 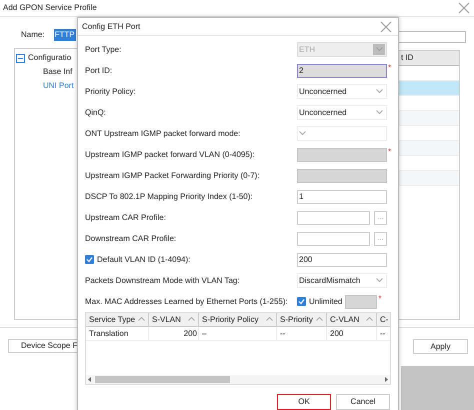 What do you see at coordinates (169, 196) in the screenshot?
I see `field-label: DSCP To 802.1P Mapping Priority Index (1-50):` at bounding box center [169, 196].